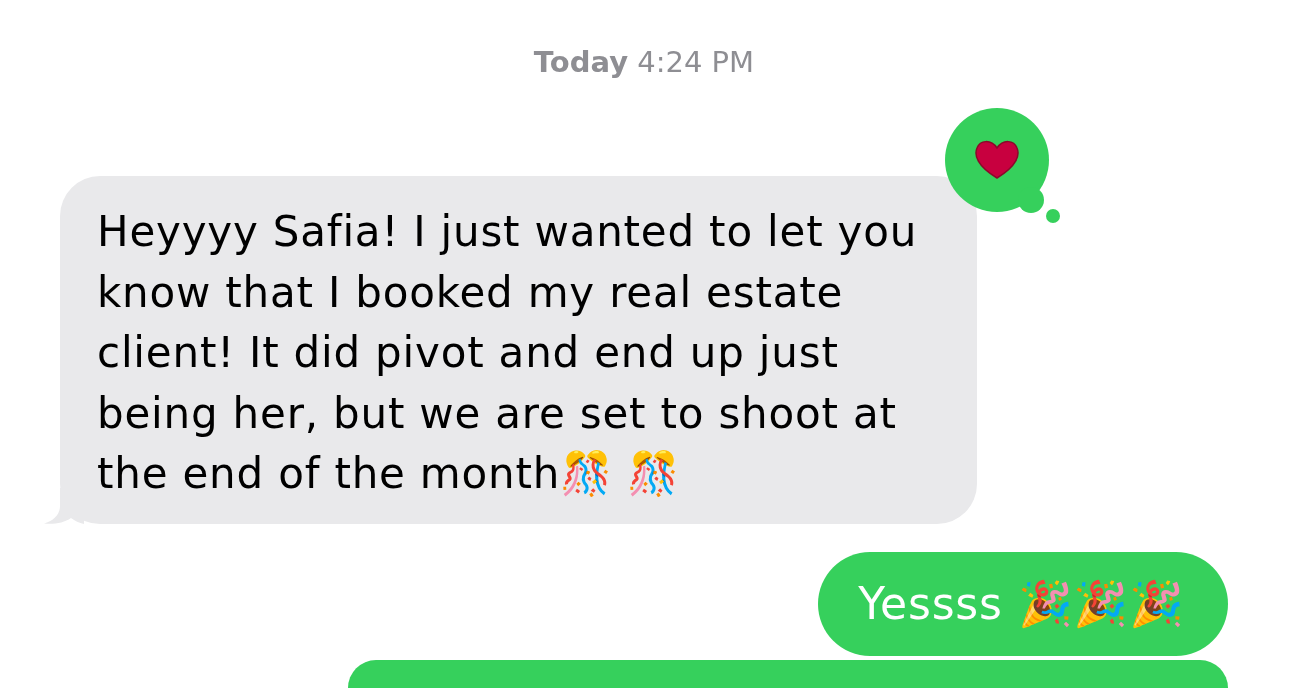 This screenshot has width=1290, height=688. I want to click on timestamp: Today 4:24 PM, so click(644, 62).